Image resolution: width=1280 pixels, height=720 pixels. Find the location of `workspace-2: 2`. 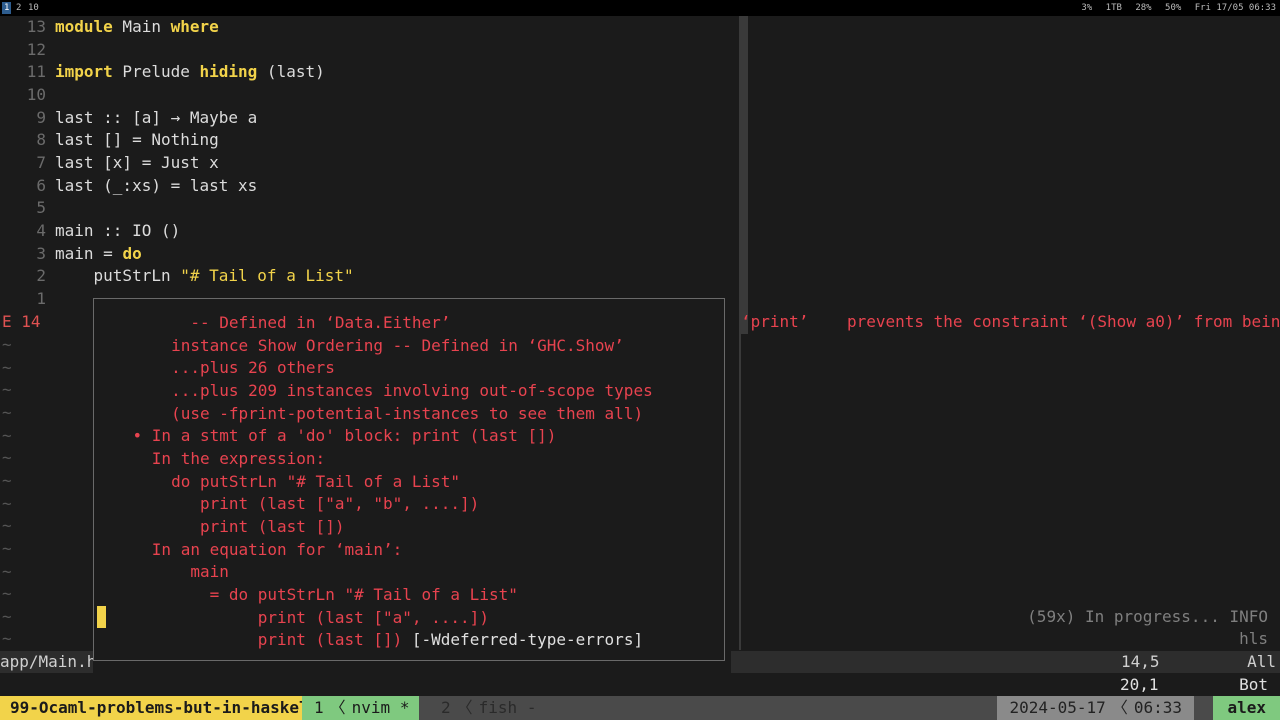

workspace-2: 2 is located at coordinates (18, 8).